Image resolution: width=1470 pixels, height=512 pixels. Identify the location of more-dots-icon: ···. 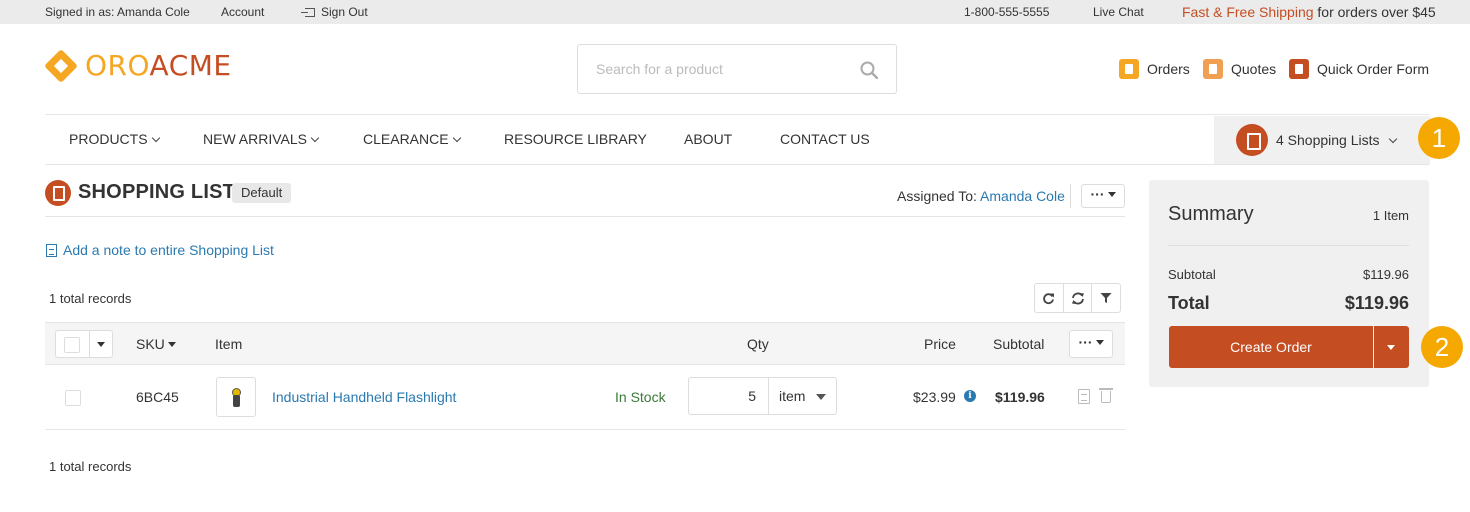
(1097, 194).